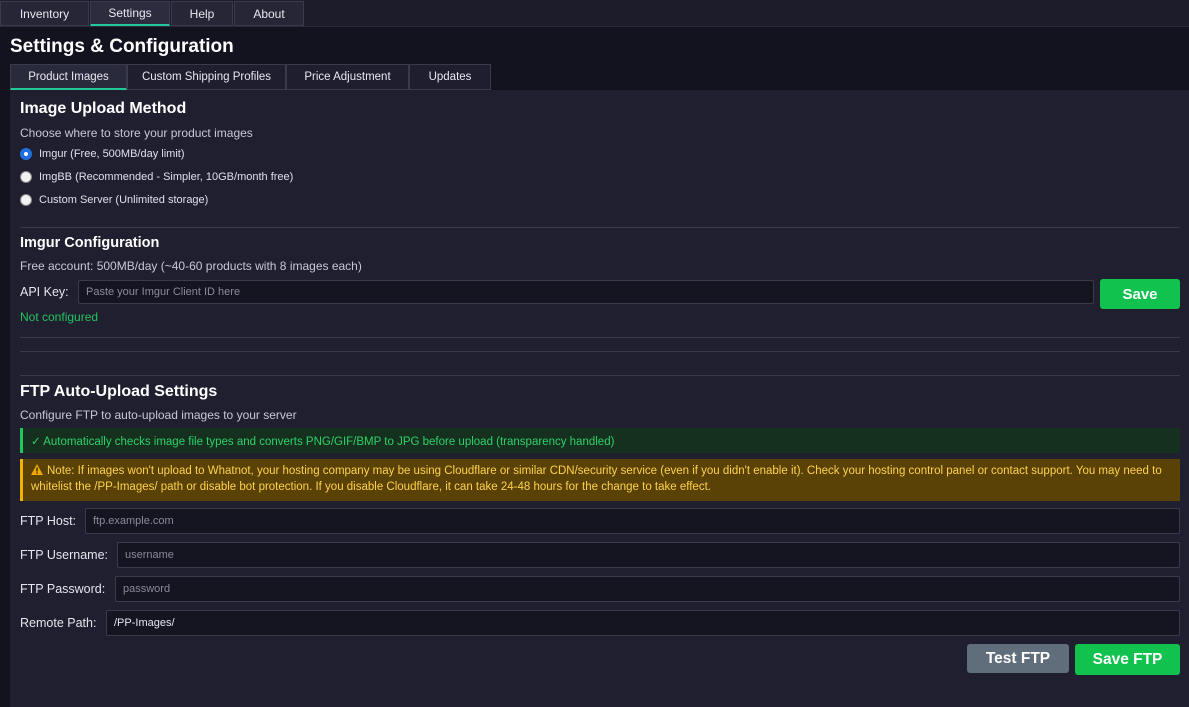  I want to click on ftp-username-input, so click(648, 555).